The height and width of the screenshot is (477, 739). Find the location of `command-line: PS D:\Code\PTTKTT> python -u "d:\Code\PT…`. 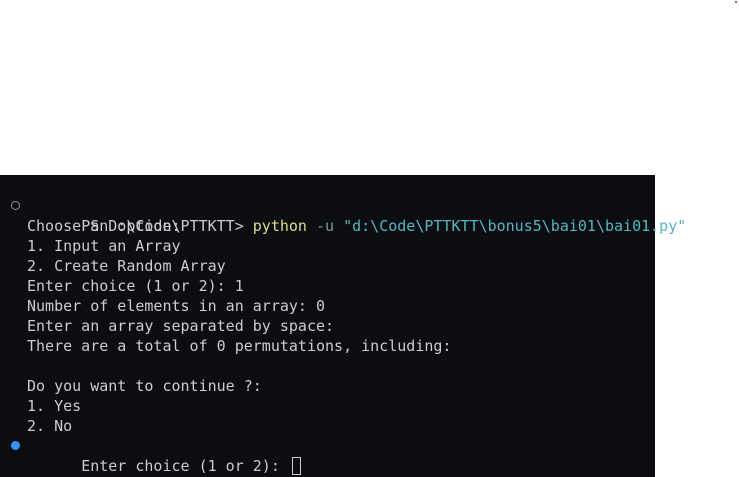

command-line: PS D:\Code\PTTKTT> python -u "d:\Code\PT… is located at coordinates (343, 215).